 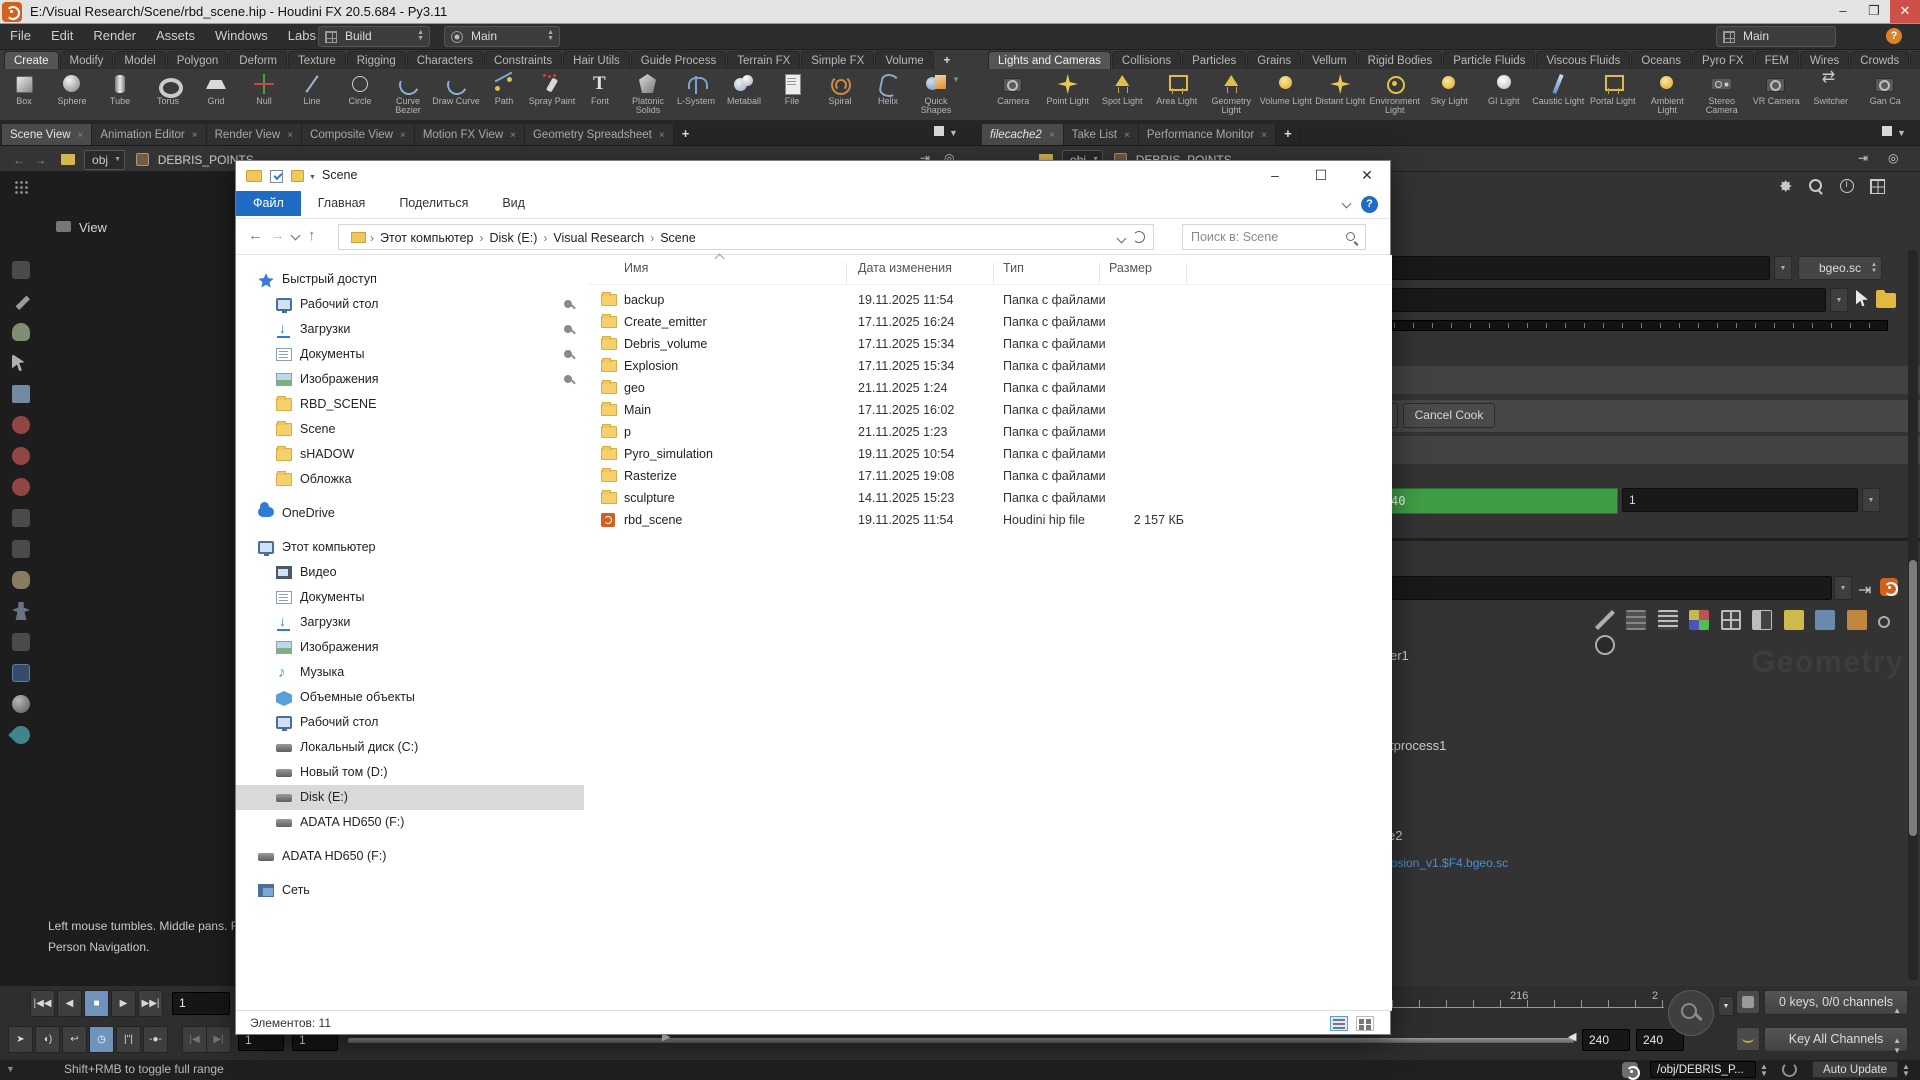 What do you see at coordinates (1122, 95) in the screenshot?
I see `shelf-tool-spot-light: Spot Light` at bounding box center [1122, 95].